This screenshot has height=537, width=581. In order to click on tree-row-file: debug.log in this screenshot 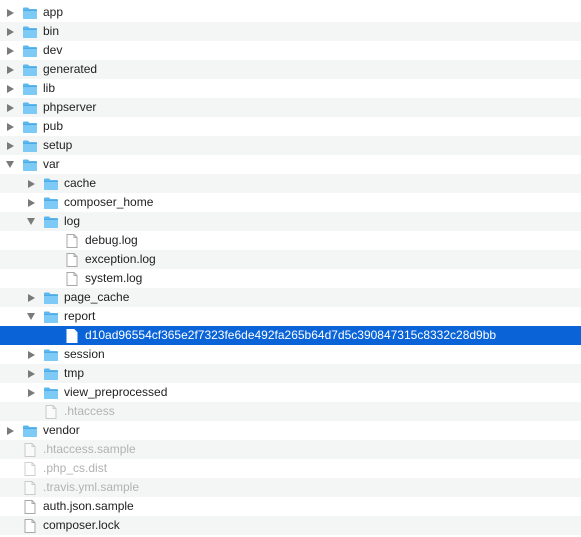, I will do `click(290, 240)`.